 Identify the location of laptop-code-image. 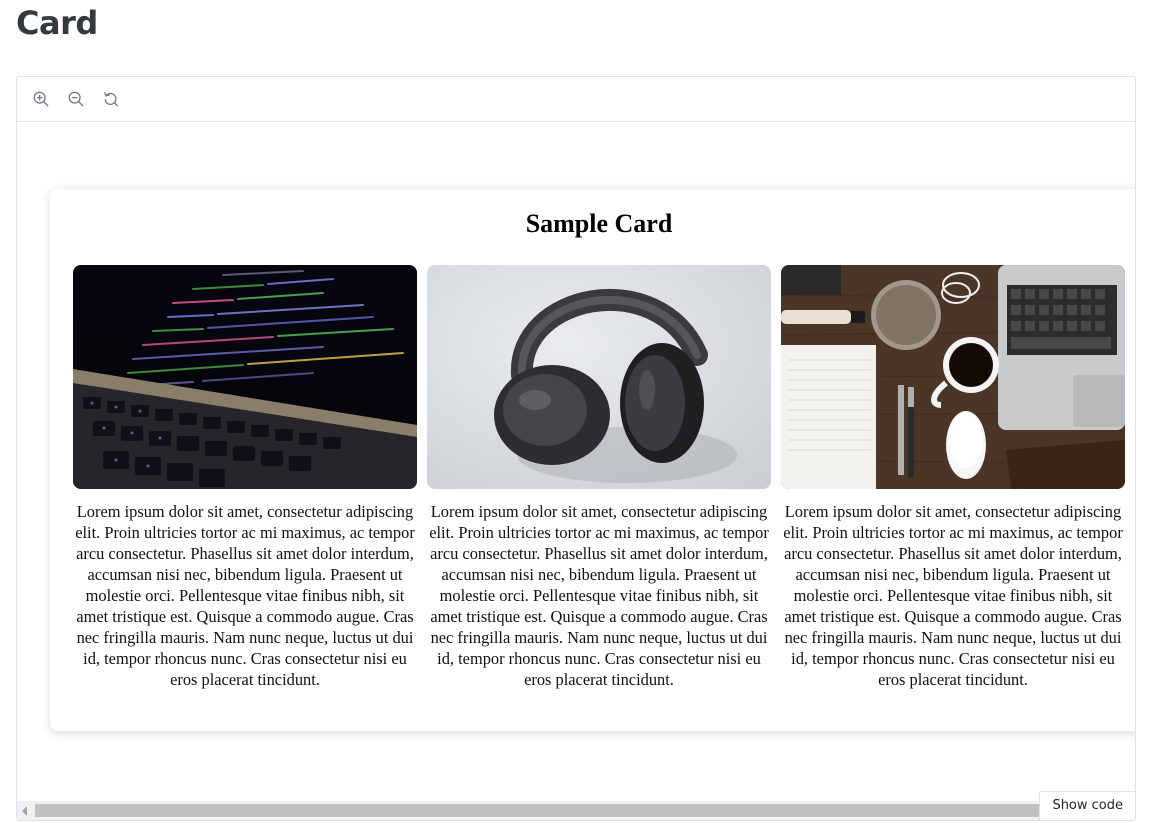
(245, 377).